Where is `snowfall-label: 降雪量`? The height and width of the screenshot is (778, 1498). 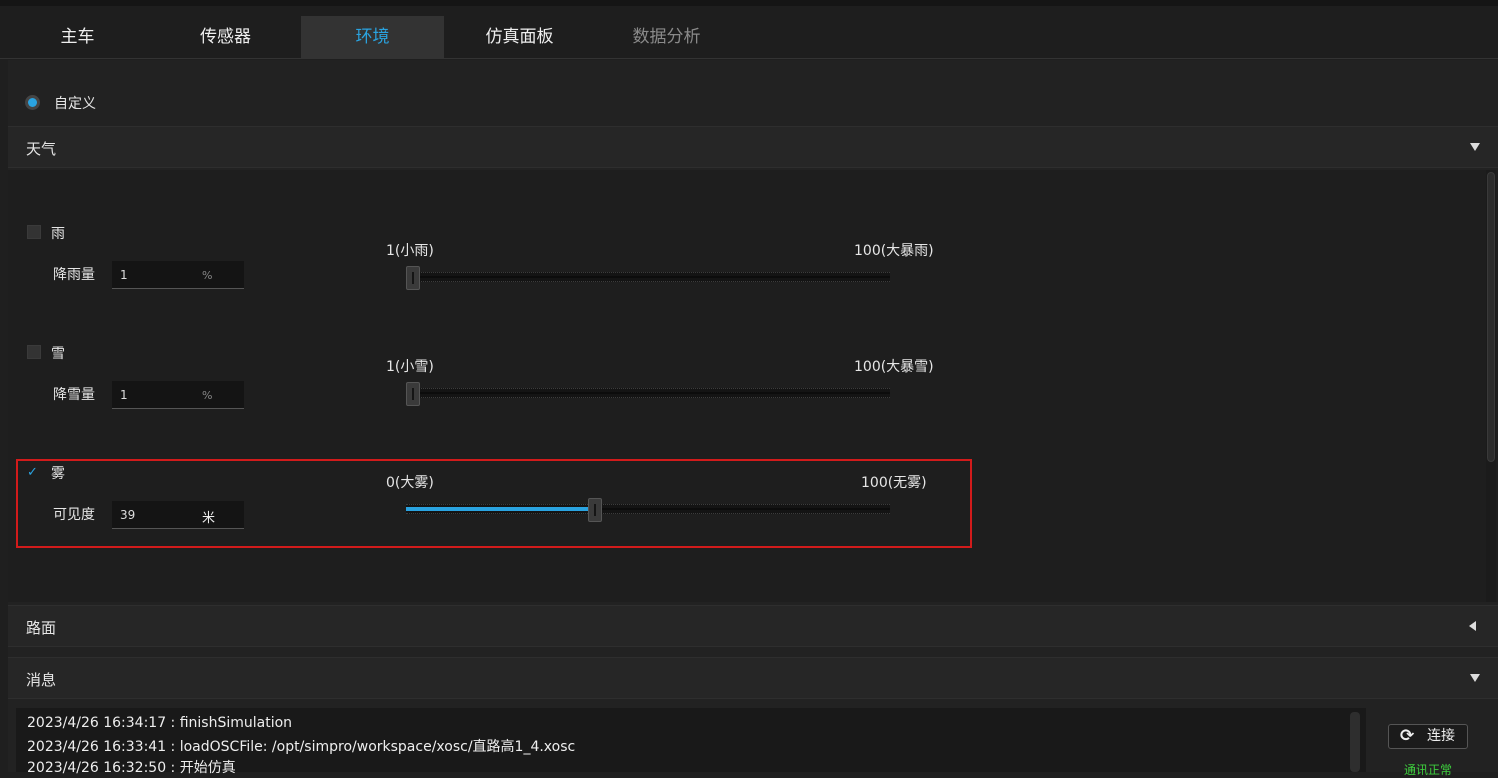 snowfall-label: 降雪量 is located at coordinates (74, 395).